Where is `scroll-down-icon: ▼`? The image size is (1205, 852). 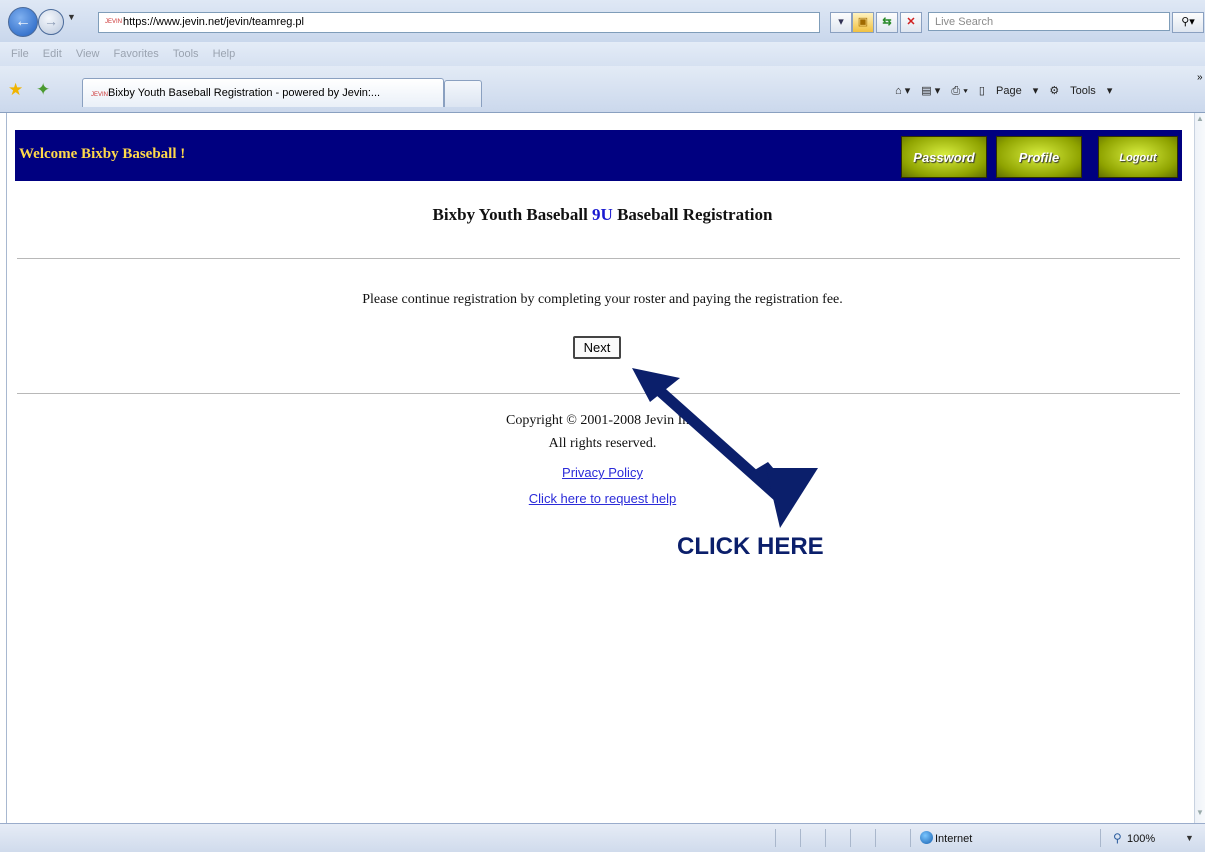 scroll-down-icon: ▼ is located at coordinates (1200, 814).